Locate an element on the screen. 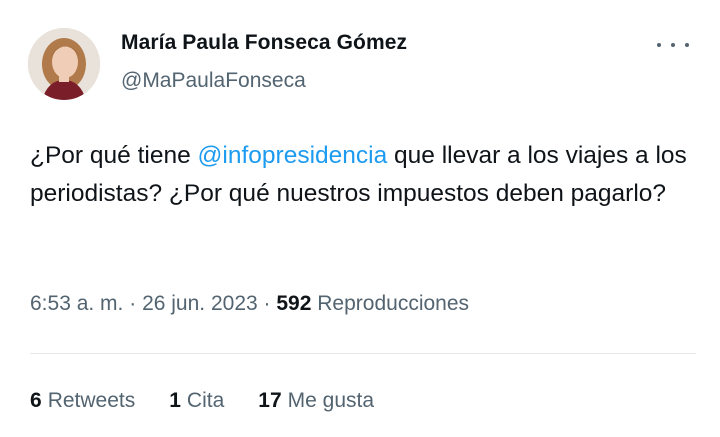  likes-stat: 17 Me gusta is located at coordinates (316, 401).